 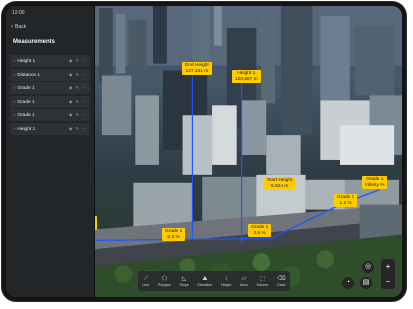 I want to click on grade-label-c: Grade 1 0.3 %, so click(x=174, y=235).